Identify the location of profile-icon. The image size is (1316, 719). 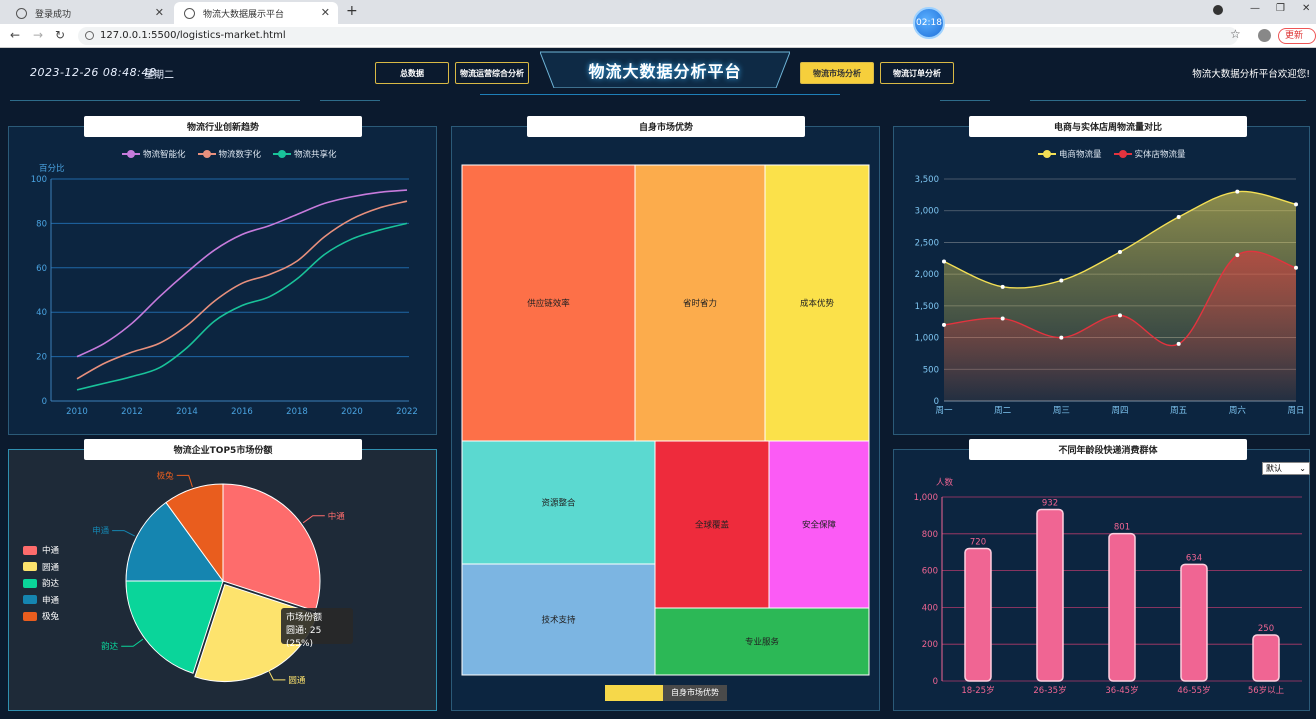
(1264, 35).